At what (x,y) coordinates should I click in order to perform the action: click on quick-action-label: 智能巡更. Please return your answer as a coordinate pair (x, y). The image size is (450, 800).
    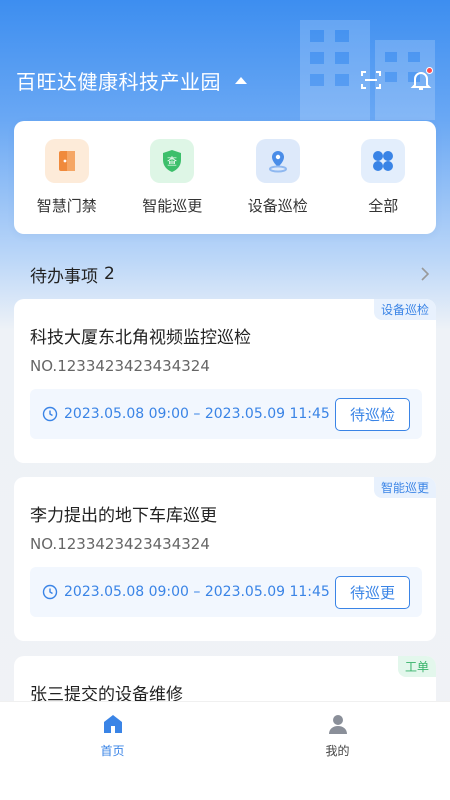
    Looking at the image, I should click on (172, 206).